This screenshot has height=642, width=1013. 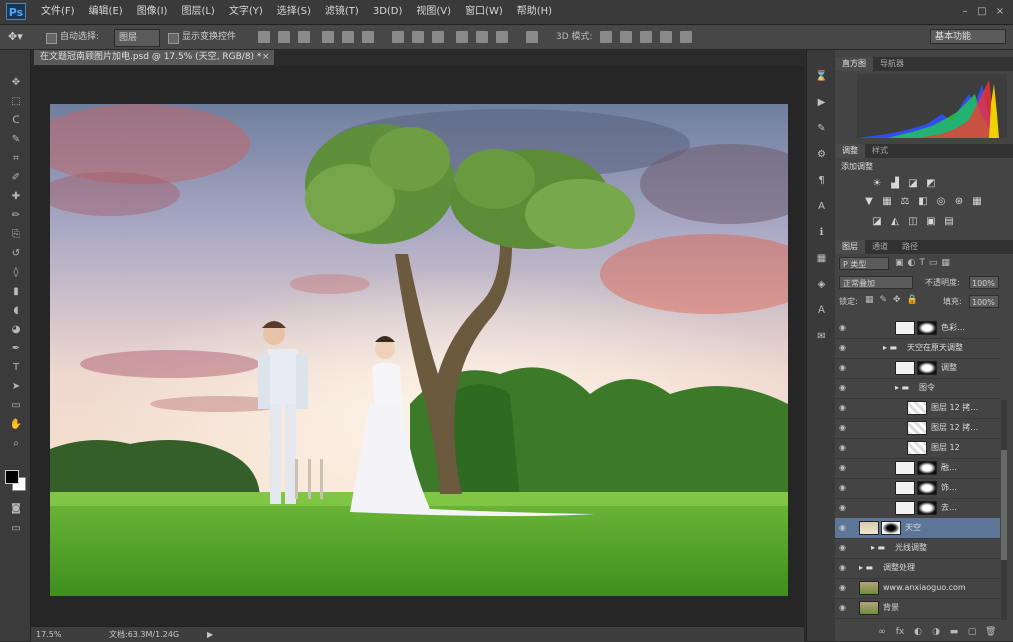 I want to click on color-lookup-icon: ▦, so click(x=977, y=202).